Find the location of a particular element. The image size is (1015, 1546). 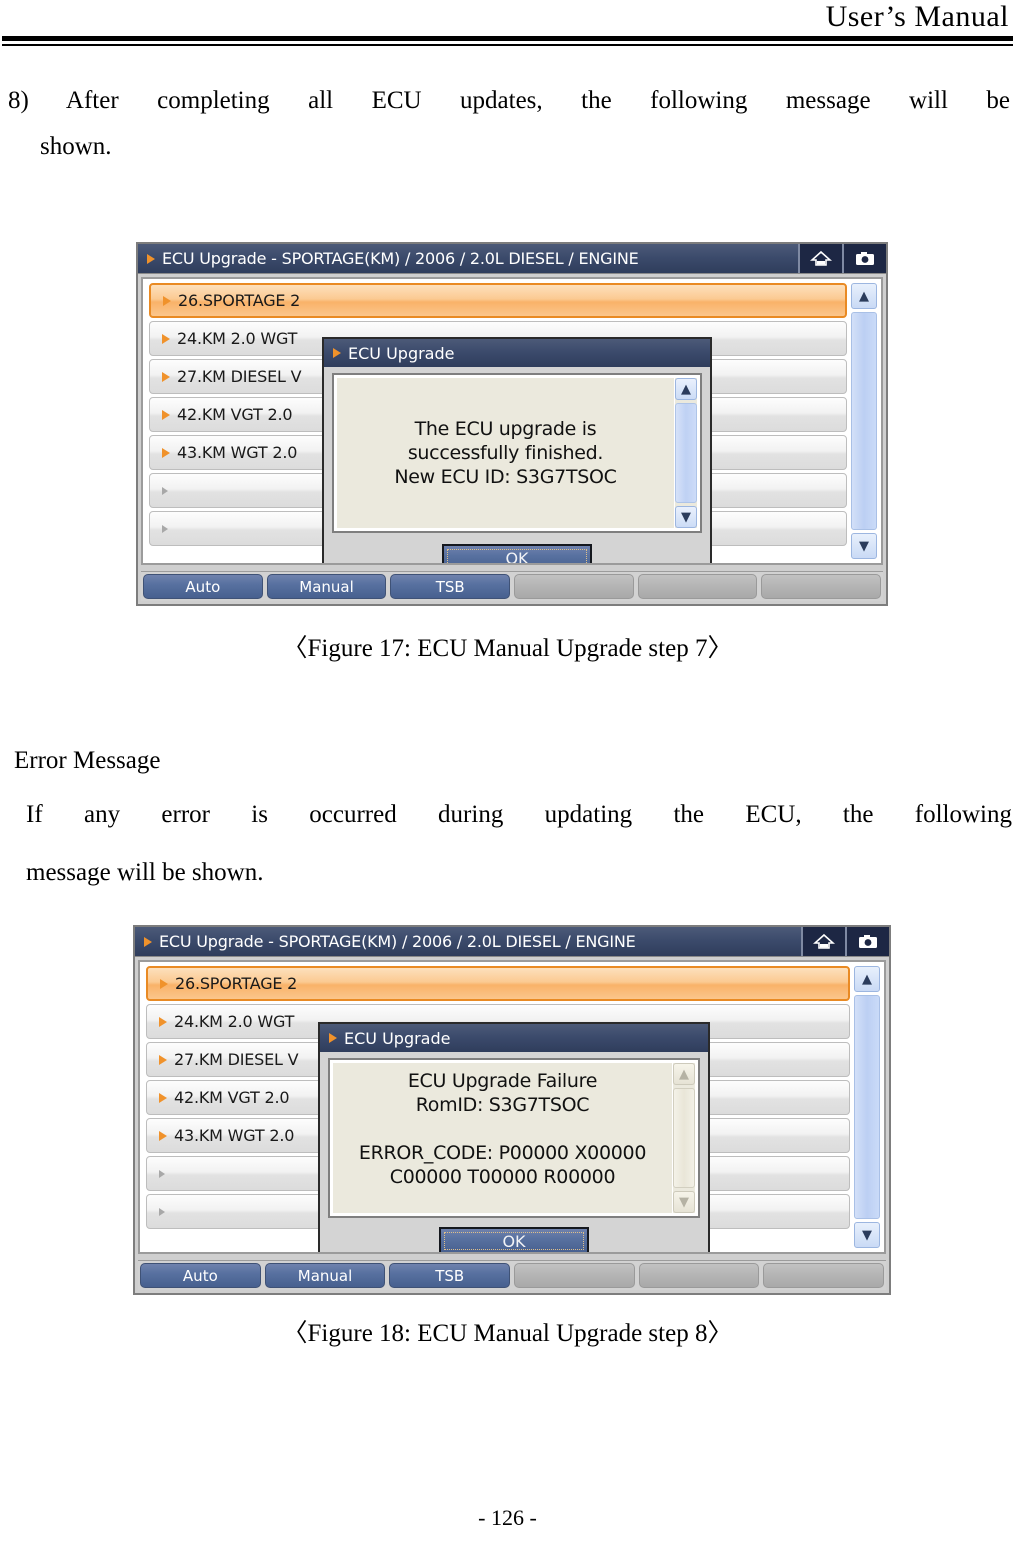

chevron-down-icon: ▼ is located at coordinates (686, 517).